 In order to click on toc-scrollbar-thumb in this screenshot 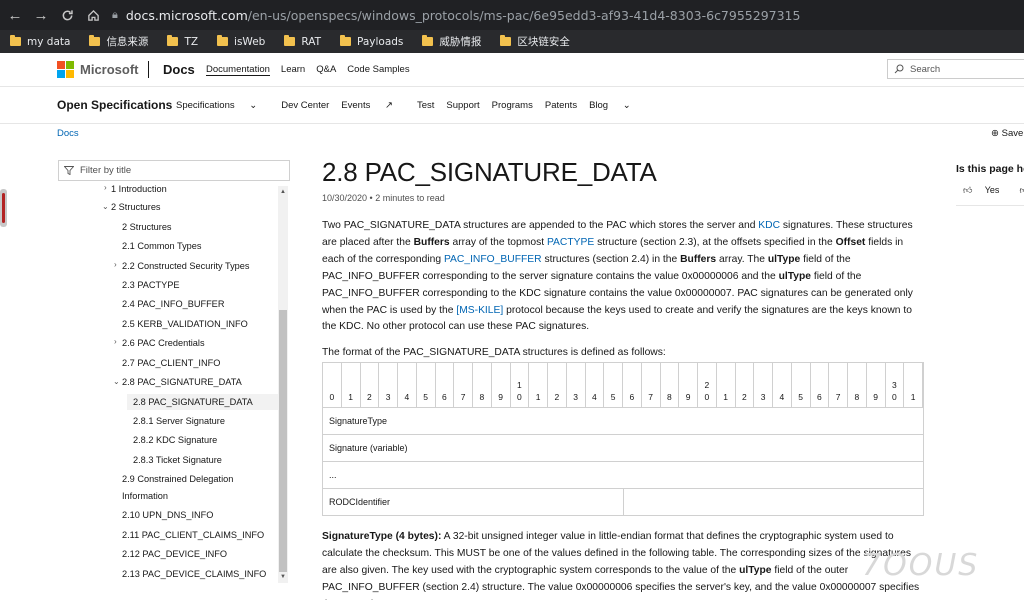, I will do `click(283, 441)`.